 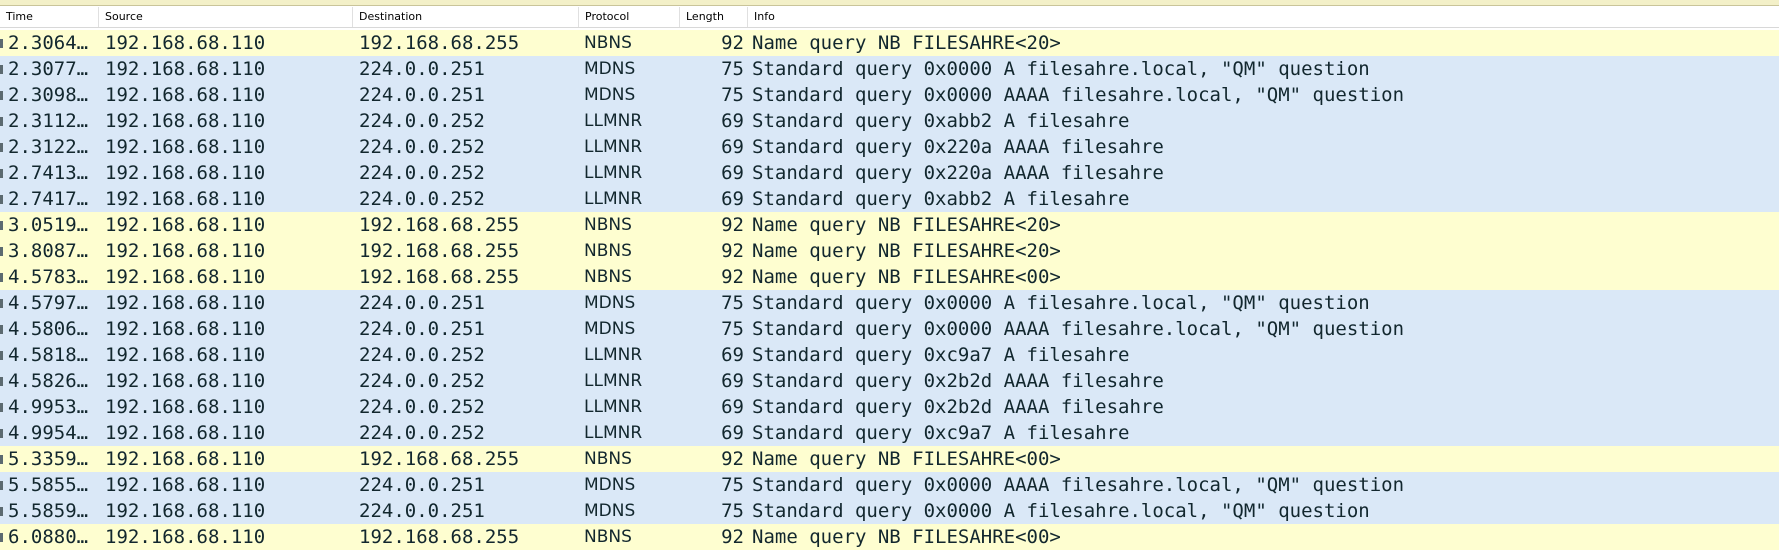 I want to click on column-header-info: Info, so click(x=1263, y=17).